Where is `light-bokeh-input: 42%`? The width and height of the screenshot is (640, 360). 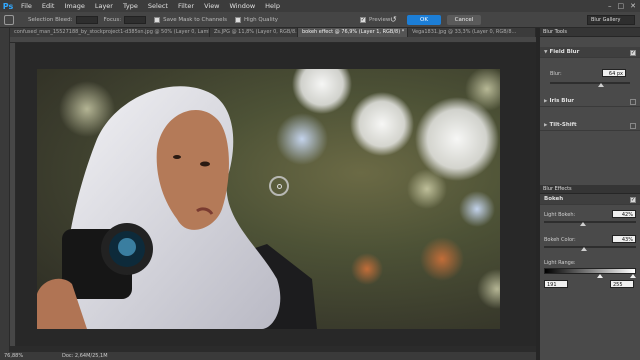
light-bokeh-input: 42% is located at coordinates (624, 214).